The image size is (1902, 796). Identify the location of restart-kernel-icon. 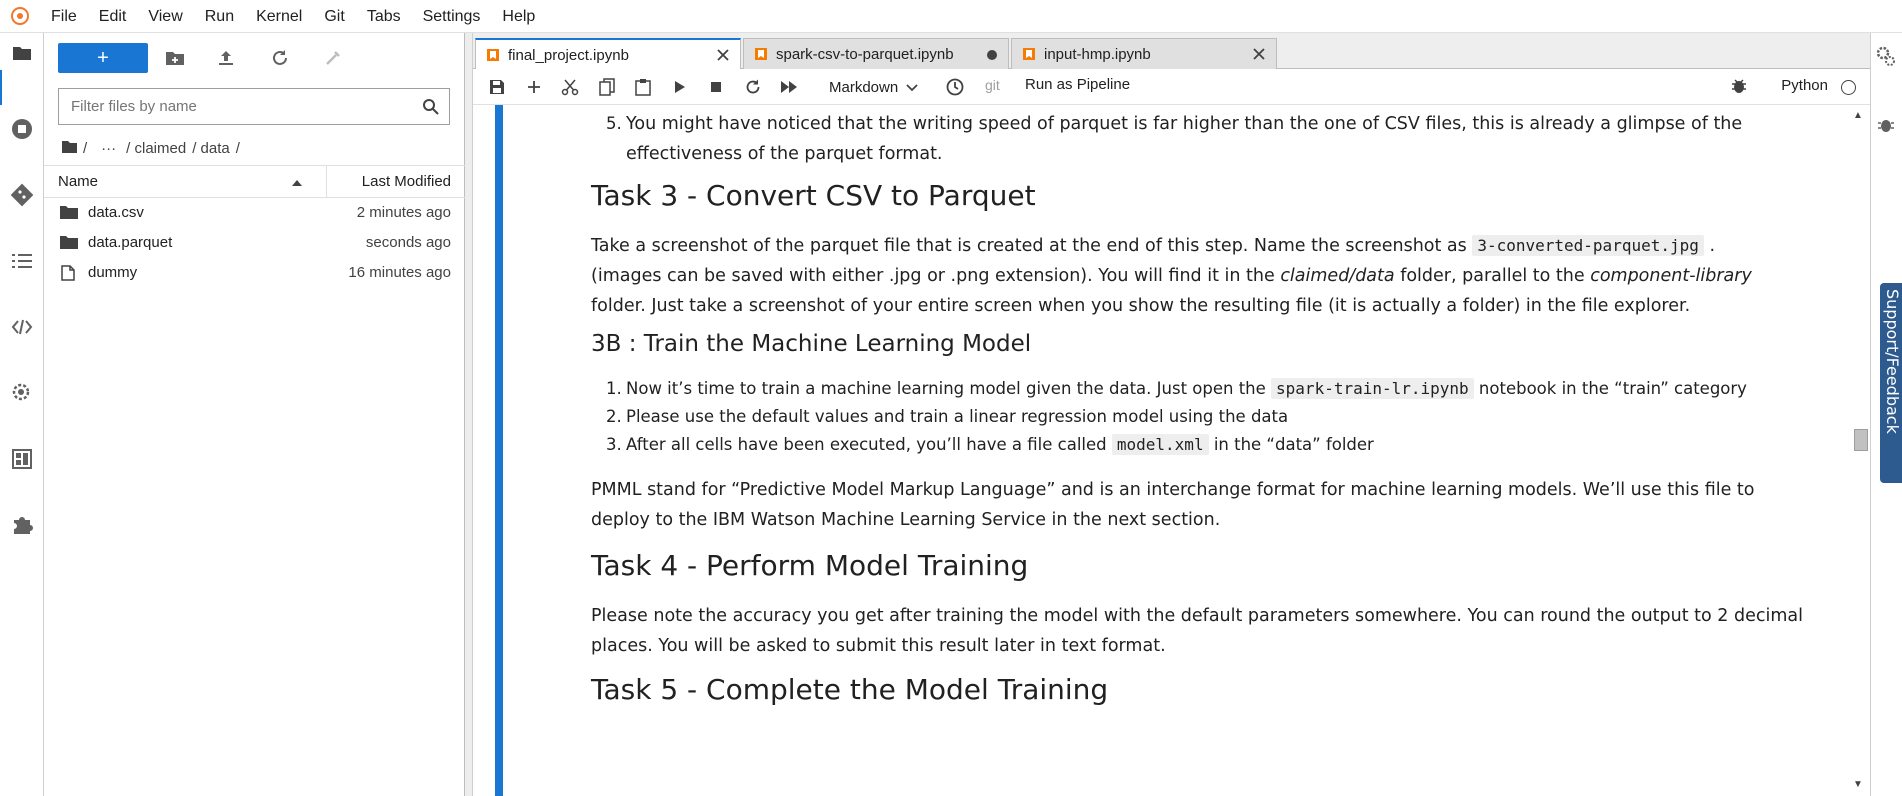
(753, 87).